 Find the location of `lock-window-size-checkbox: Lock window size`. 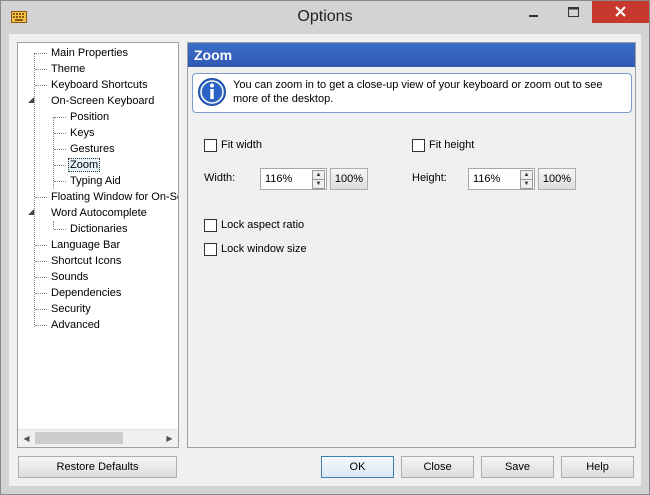

lock-window-size-checkbox: Lock window size is located at coordinates (255, 250).